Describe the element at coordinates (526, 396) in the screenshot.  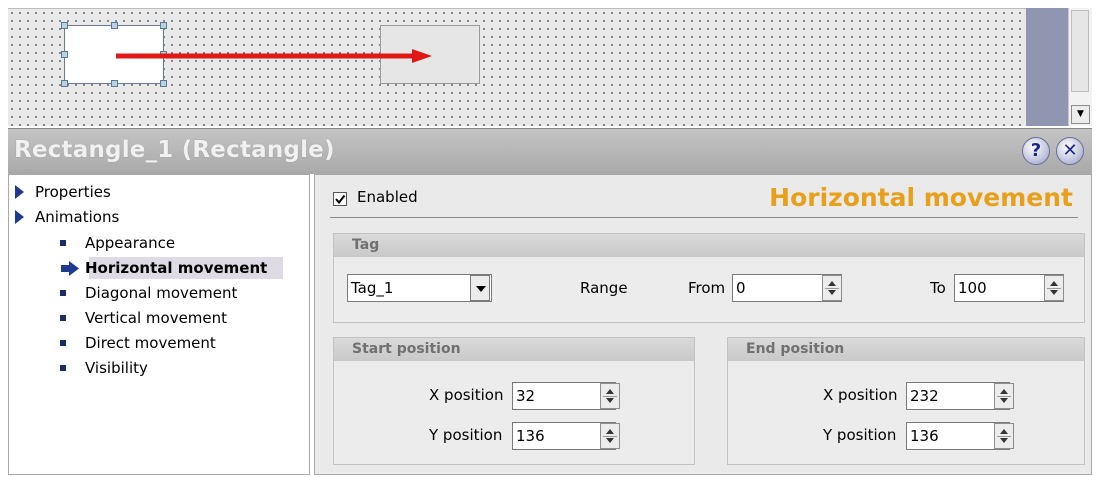
I see `start-x-value: 32` at that location.